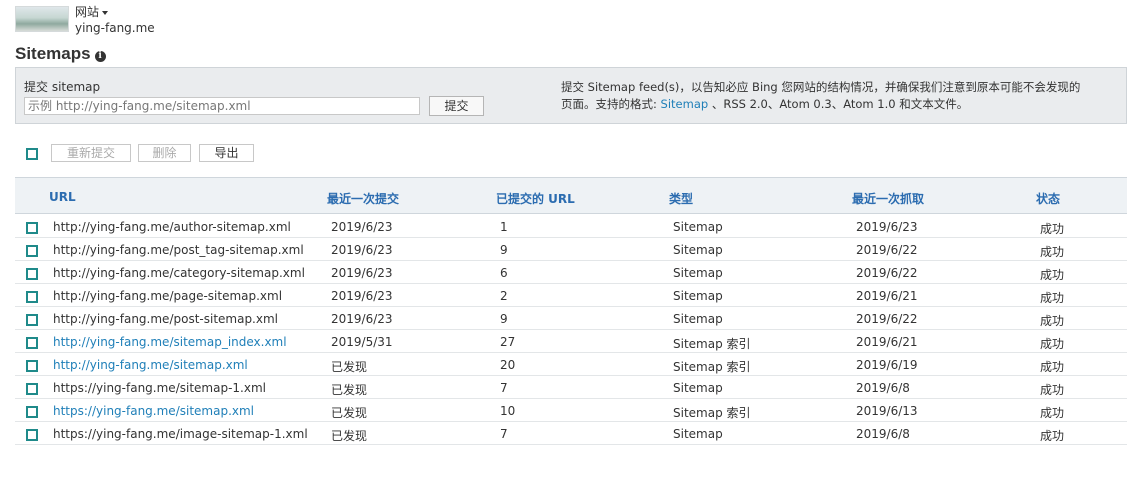 The width and height of the screenshot is (1127, 481). Describe the element at coordinates (508, 411) in the screenshot. I see `row-submitted-count: 10` at that location.